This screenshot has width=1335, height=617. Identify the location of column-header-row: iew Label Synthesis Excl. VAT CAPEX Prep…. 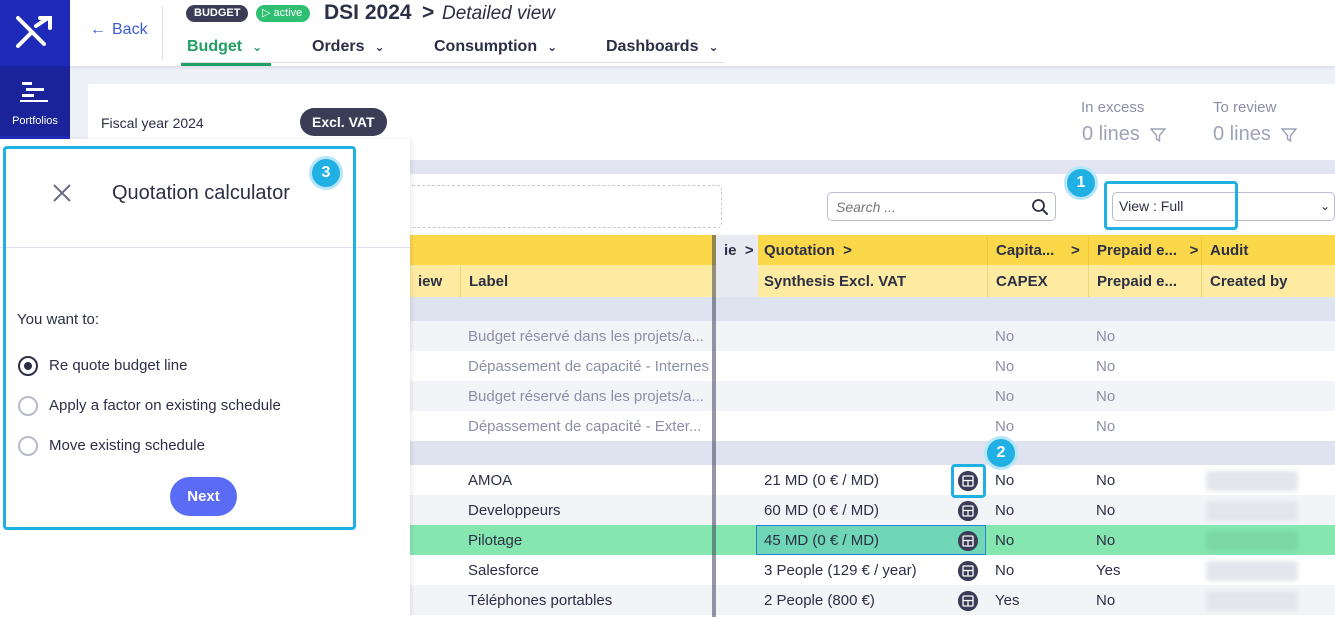
(872, 281).